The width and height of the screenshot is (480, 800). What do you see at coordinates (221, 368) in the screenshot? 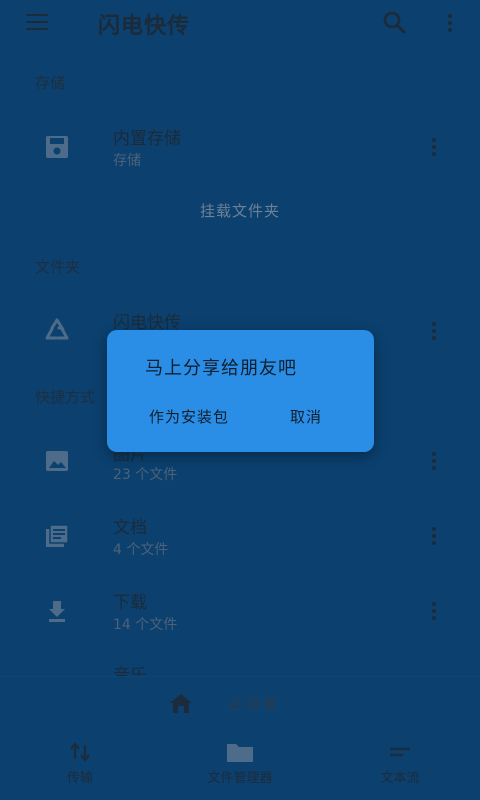
I see `dialog-message: 马上分享给朋友吧` at bounding box center [221, 368].